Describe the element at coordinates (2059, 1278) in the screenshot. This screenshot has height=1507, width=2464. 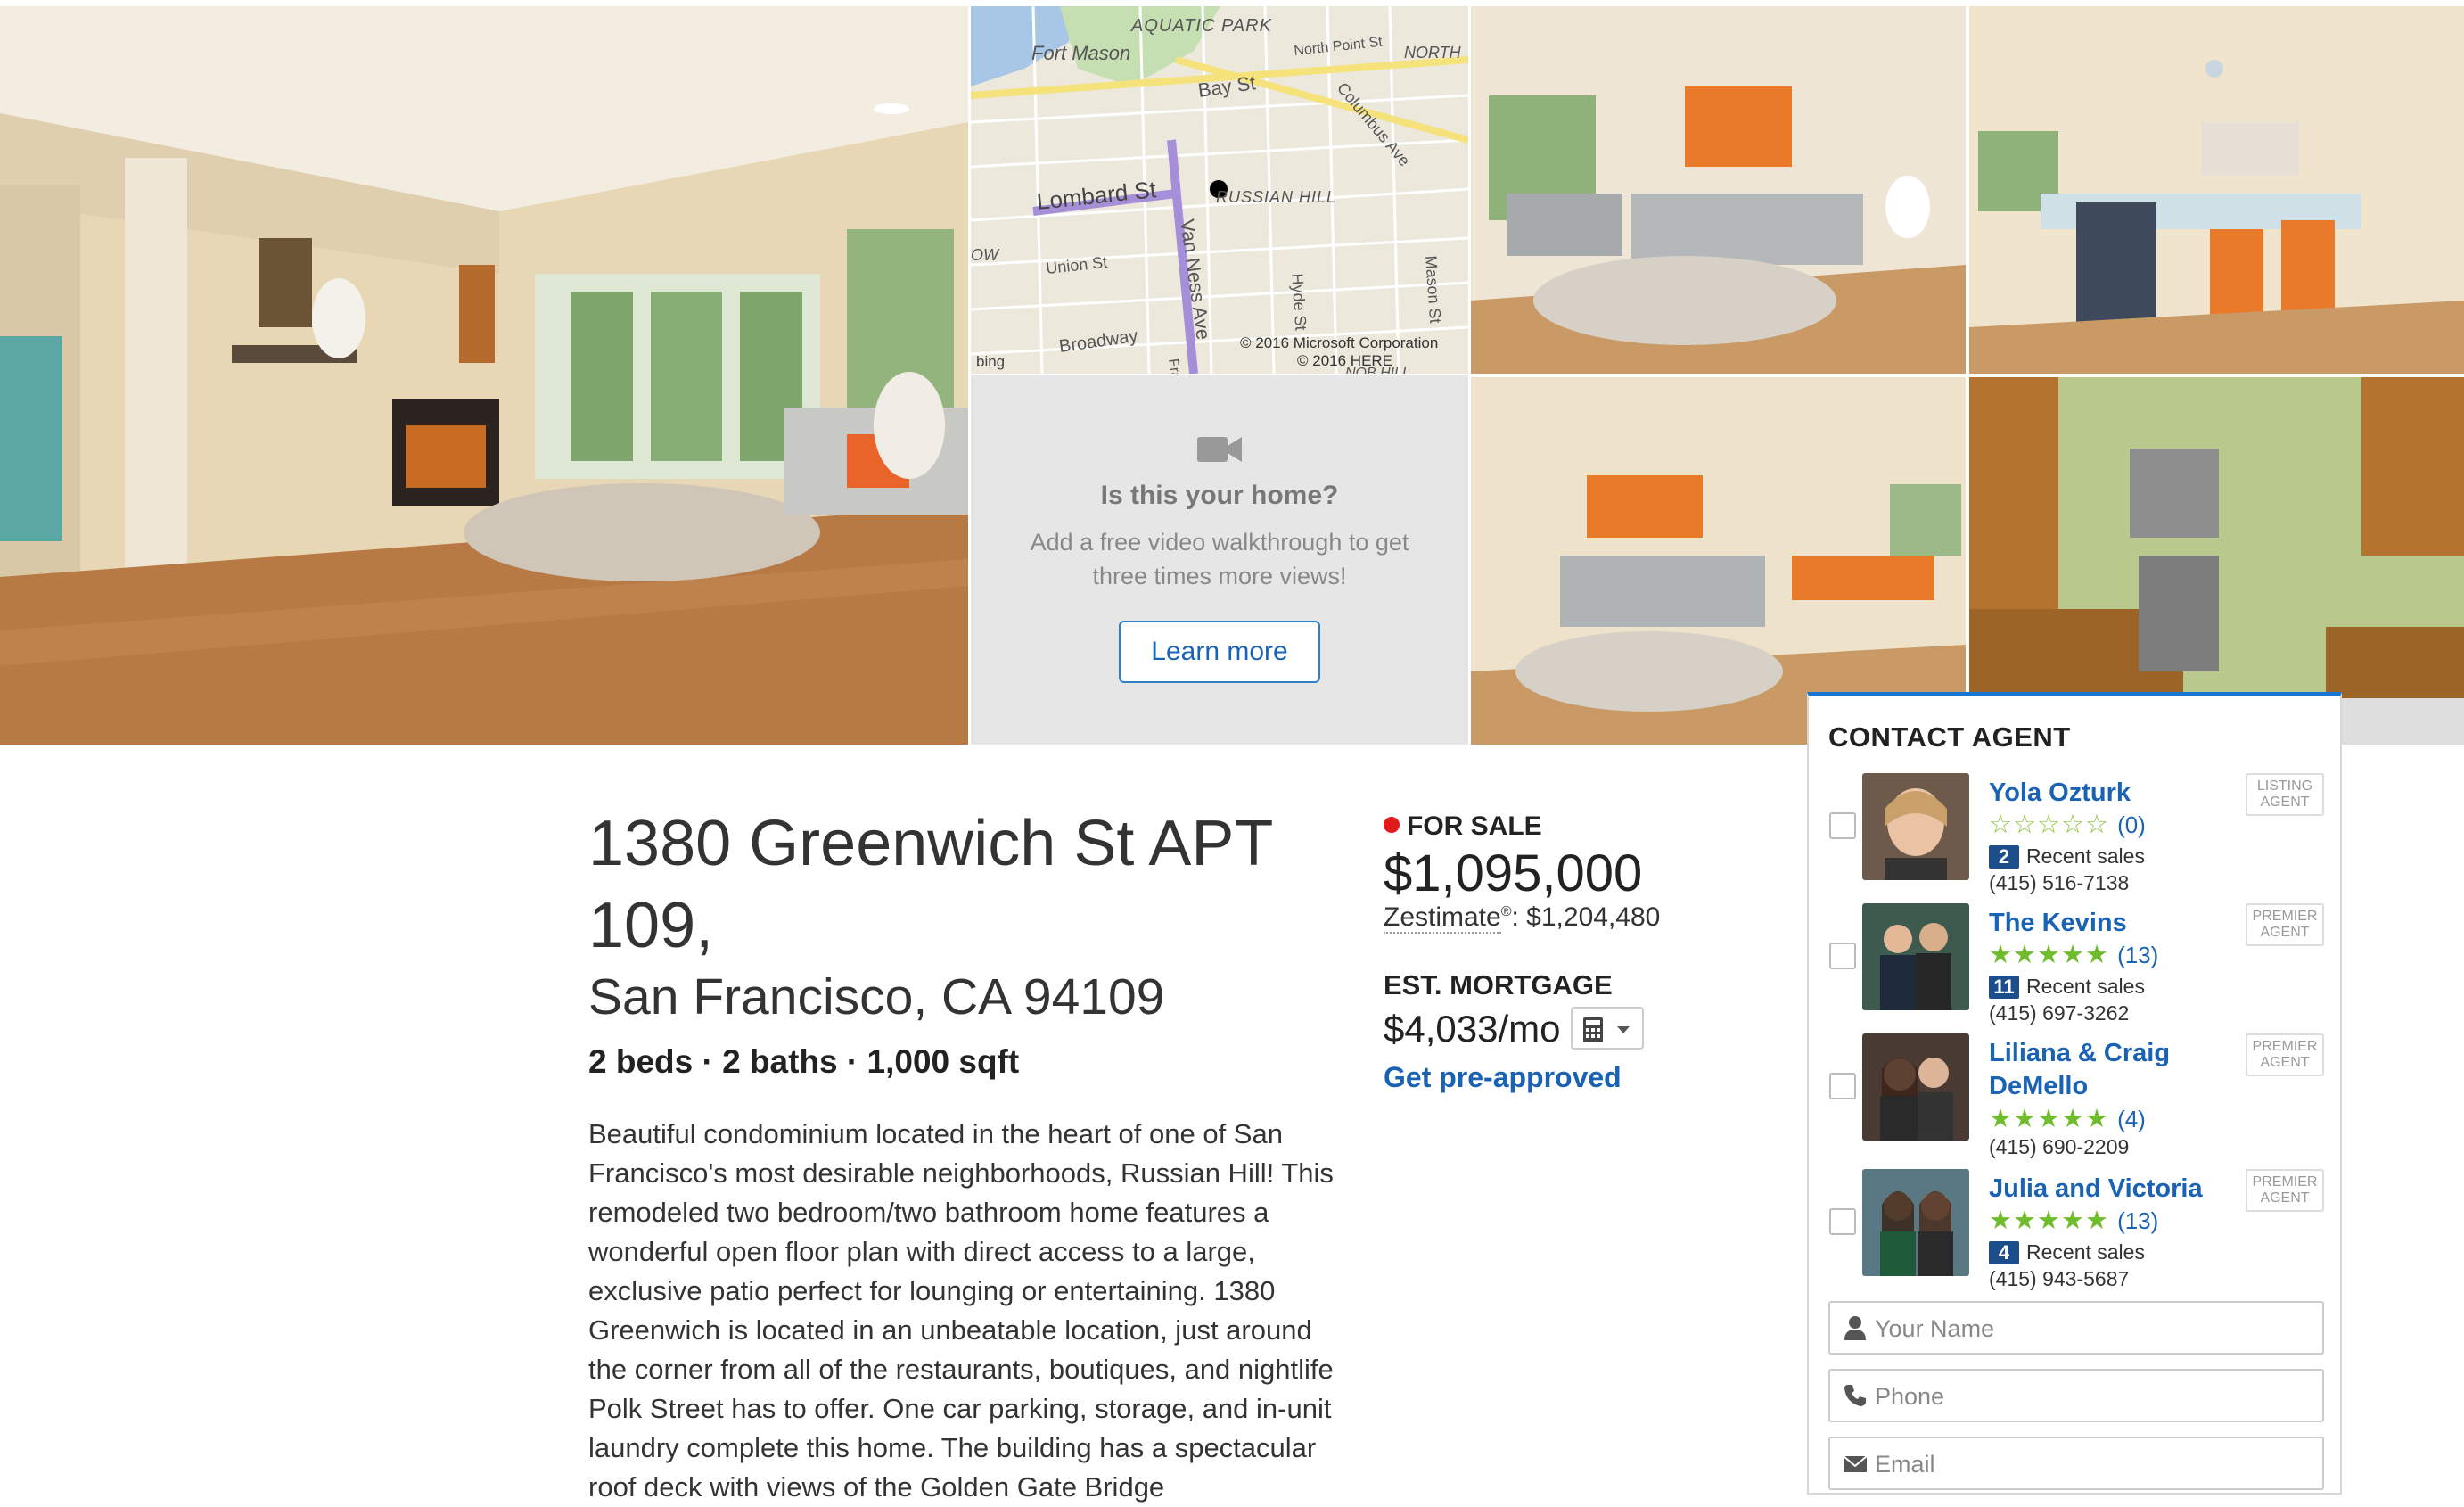
I see `agent-phone: (415) 943-5687` at that location.